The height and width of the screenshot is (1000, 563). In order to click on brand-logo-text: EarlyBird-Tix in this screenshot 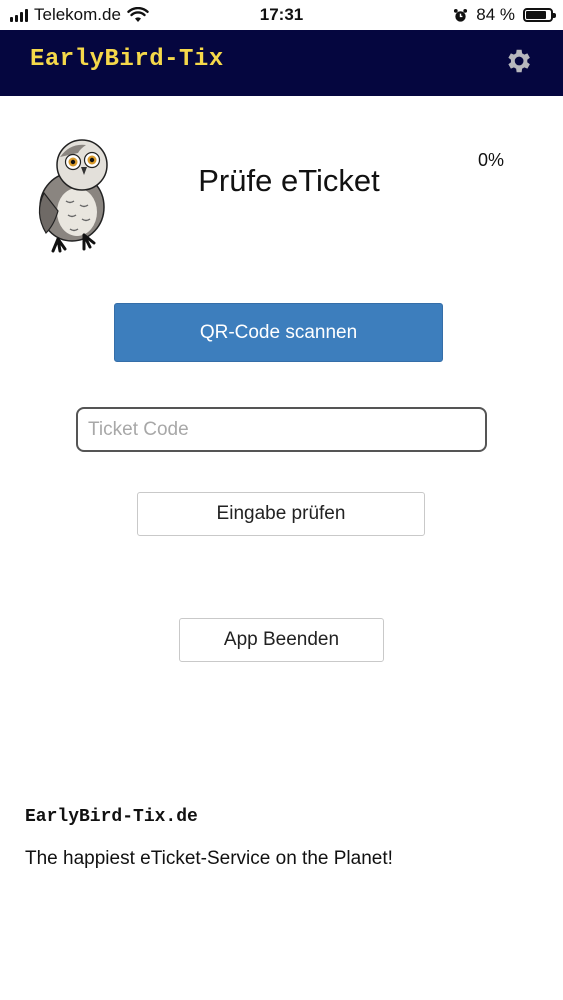, I will do `click(127, 59)`.